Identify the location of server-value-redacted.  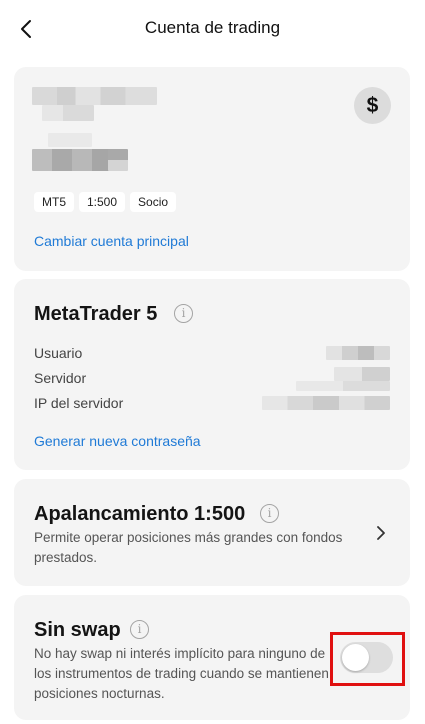
(362, 374).